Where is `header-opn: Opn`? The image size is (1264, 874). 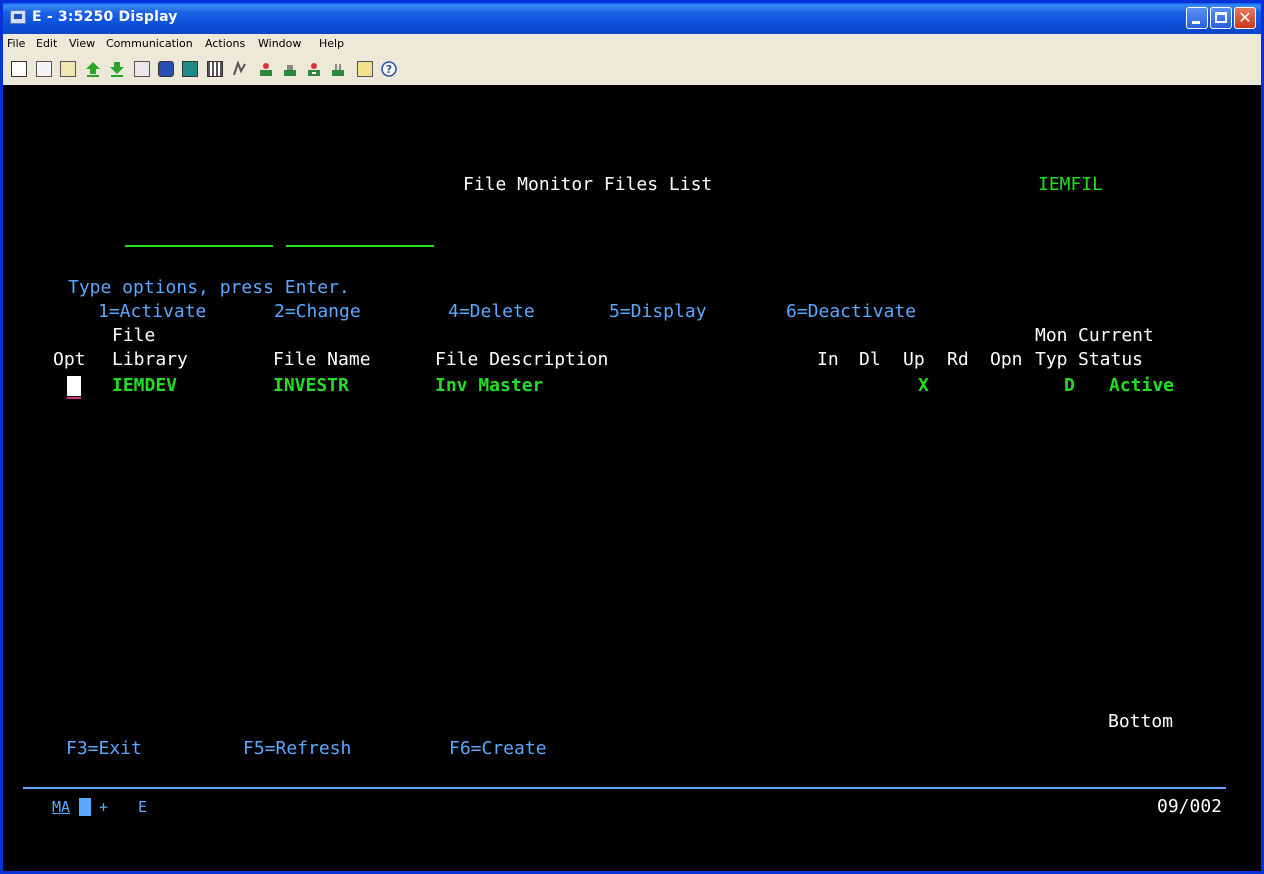
header-opn: Opn is located at coordinates (1006, 359).